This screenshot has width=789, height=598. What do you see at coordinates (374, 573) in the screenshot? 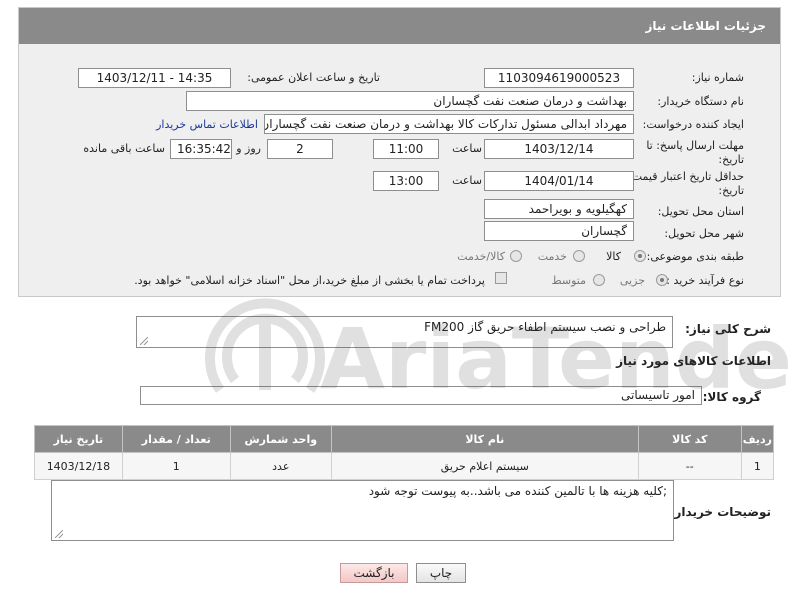
I see `back-button: بازگشت` at bounding box center [374, 573].